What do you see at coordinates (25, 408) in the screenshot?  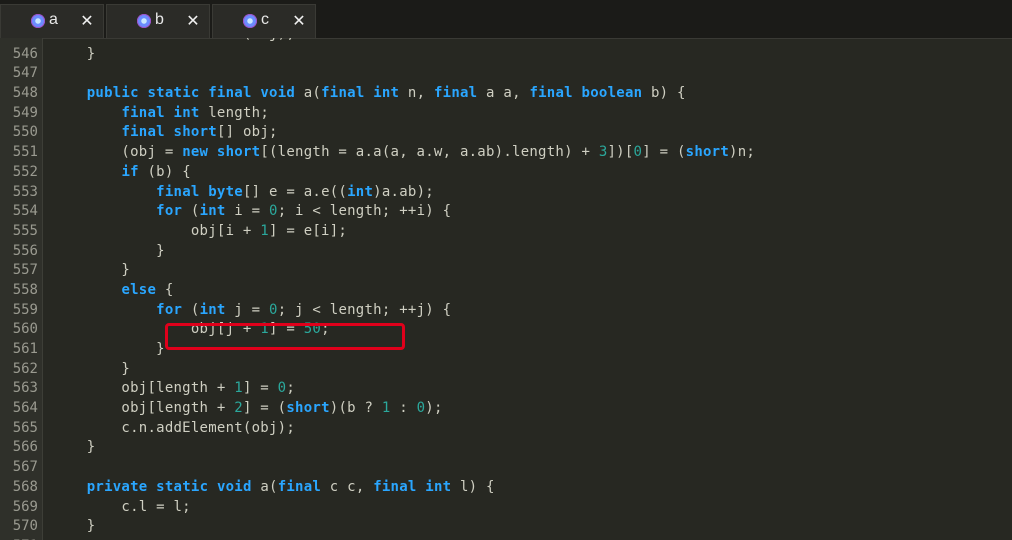 I see `line-number: 564` at bounding box center [25, 408].